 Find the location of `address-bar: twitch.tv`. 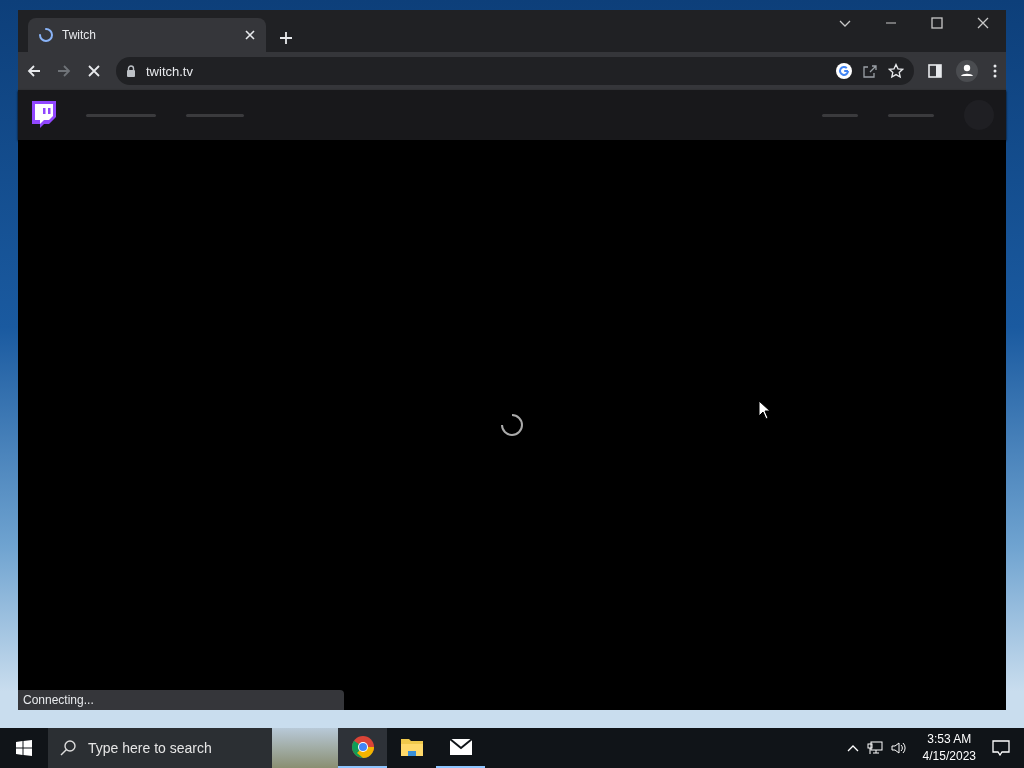

address-bar: twitch.tv is located at coordinates (515, 71).